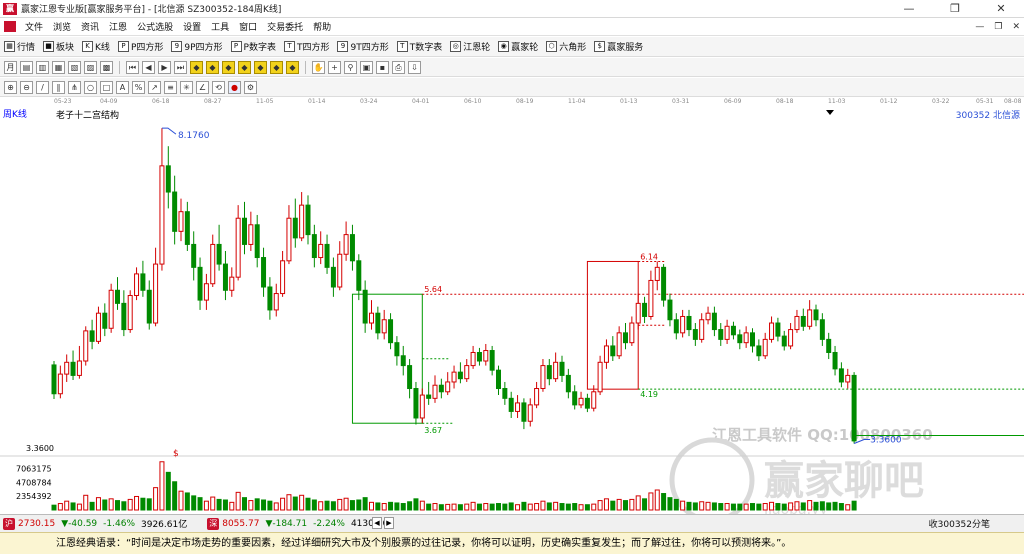 The height and width of the screenshot is (555, 1024). What do you see at coordinates (382, 67) in the screenshot?
I see `save-icon: ▪` at bounding box center [382, 67].